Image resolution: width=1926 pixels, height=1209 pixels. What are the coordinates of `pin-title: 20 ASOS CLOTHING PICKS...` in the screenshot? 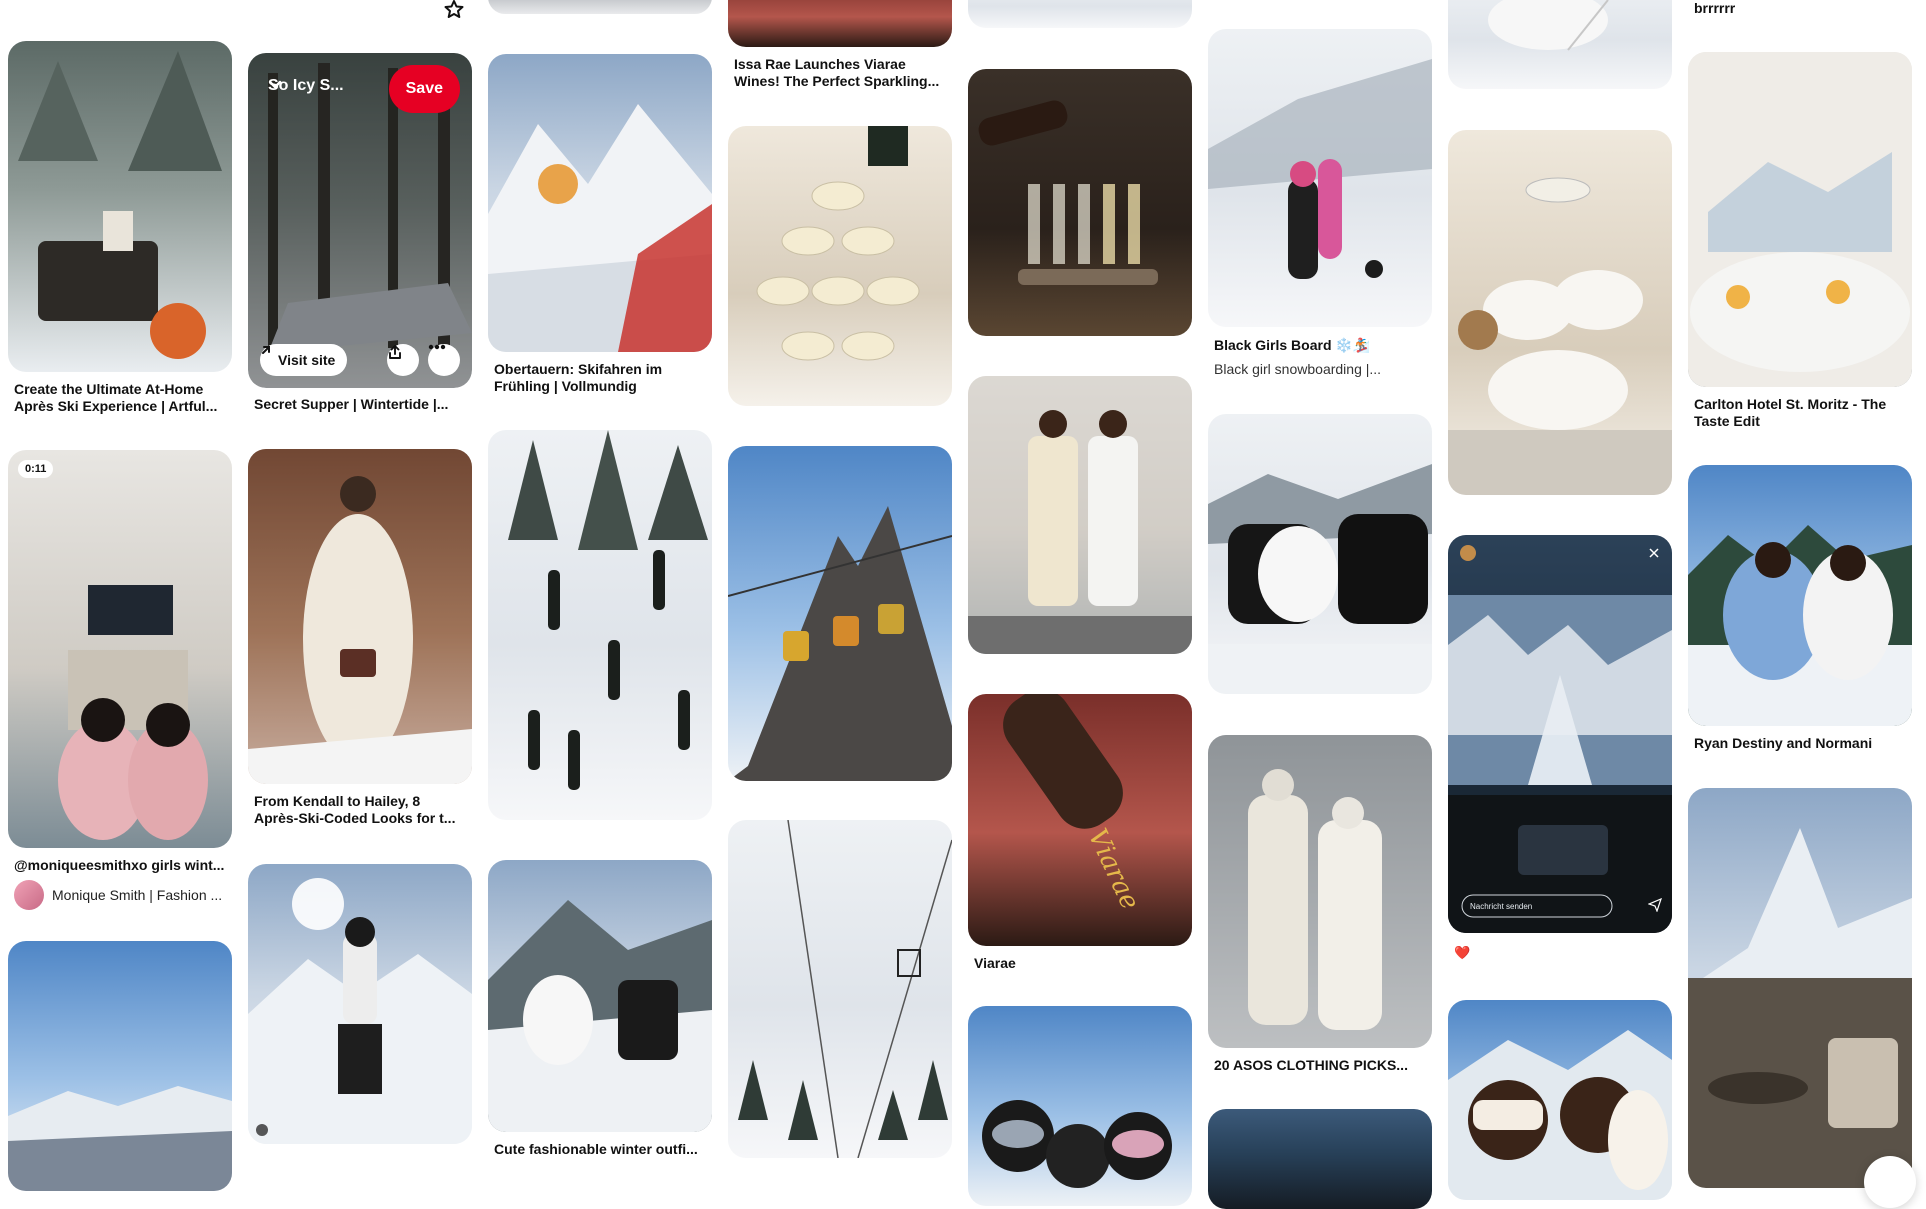 It's located at (1320, 1065).